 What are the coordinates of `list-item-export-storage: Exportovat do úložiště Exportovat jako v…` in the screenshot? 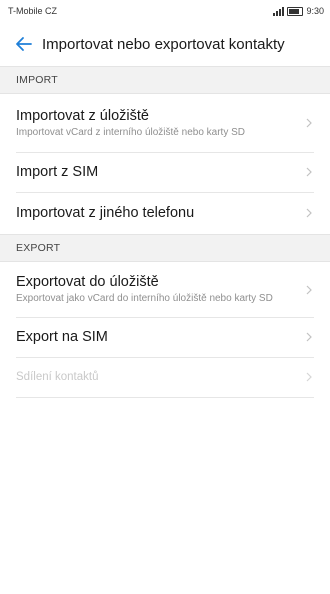 It's located at (165, 289).